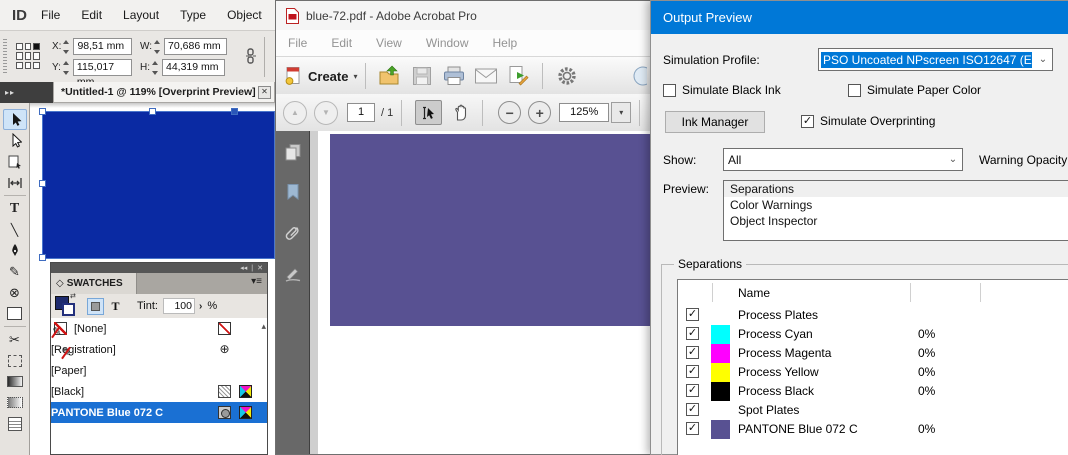  What do you see at coordinates (567, 76) in the screenshot?
I see `gear-icon` at bounding box center [567, 76].